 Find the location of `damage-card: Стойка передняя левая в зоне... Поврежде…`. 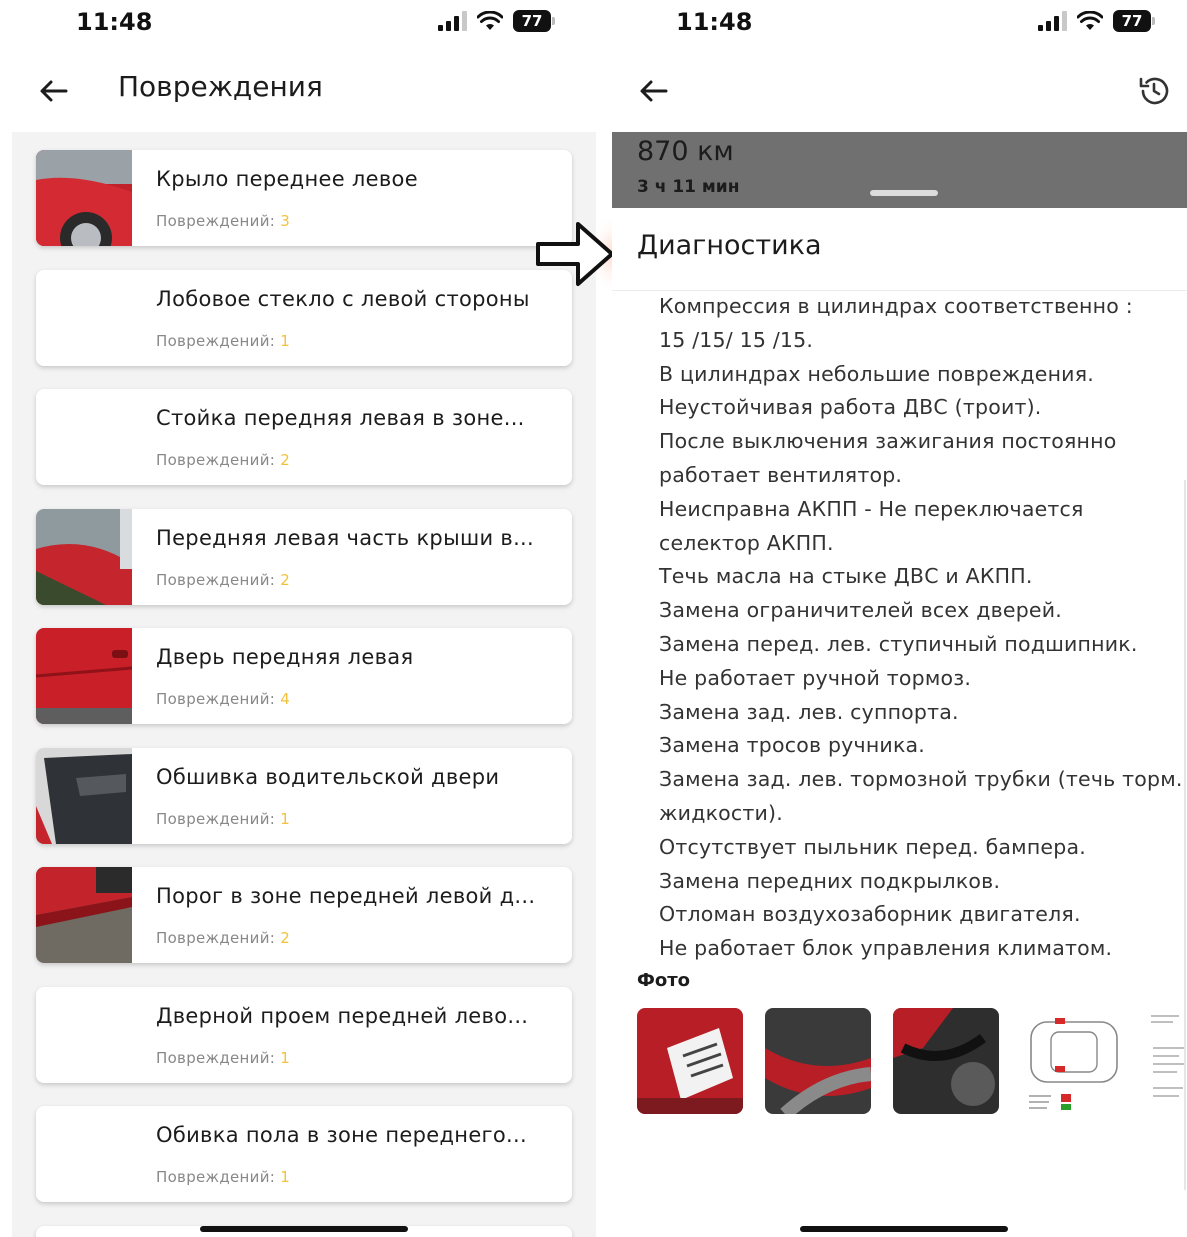

damage-card: Стойка передняя левая в зоне... Поврежде… is located at coordinates (304, 437).